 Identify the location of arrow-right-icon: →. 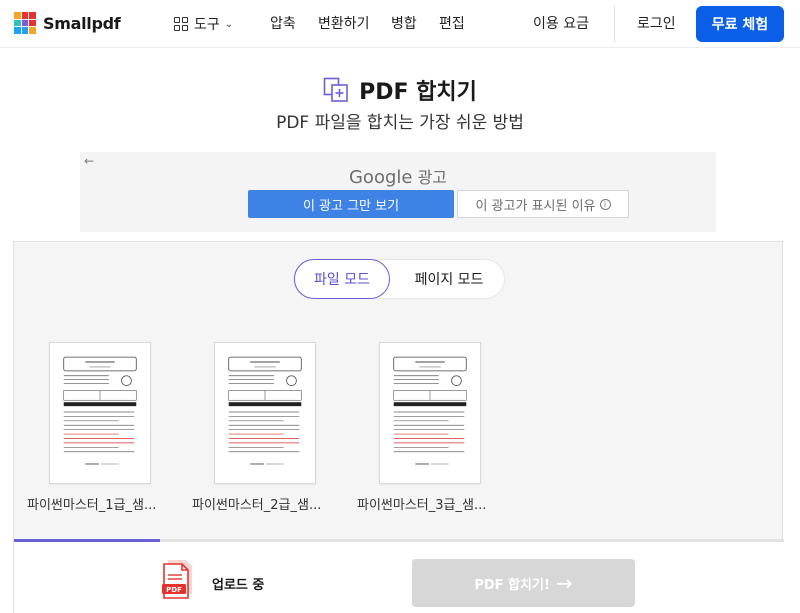
(564, 583).